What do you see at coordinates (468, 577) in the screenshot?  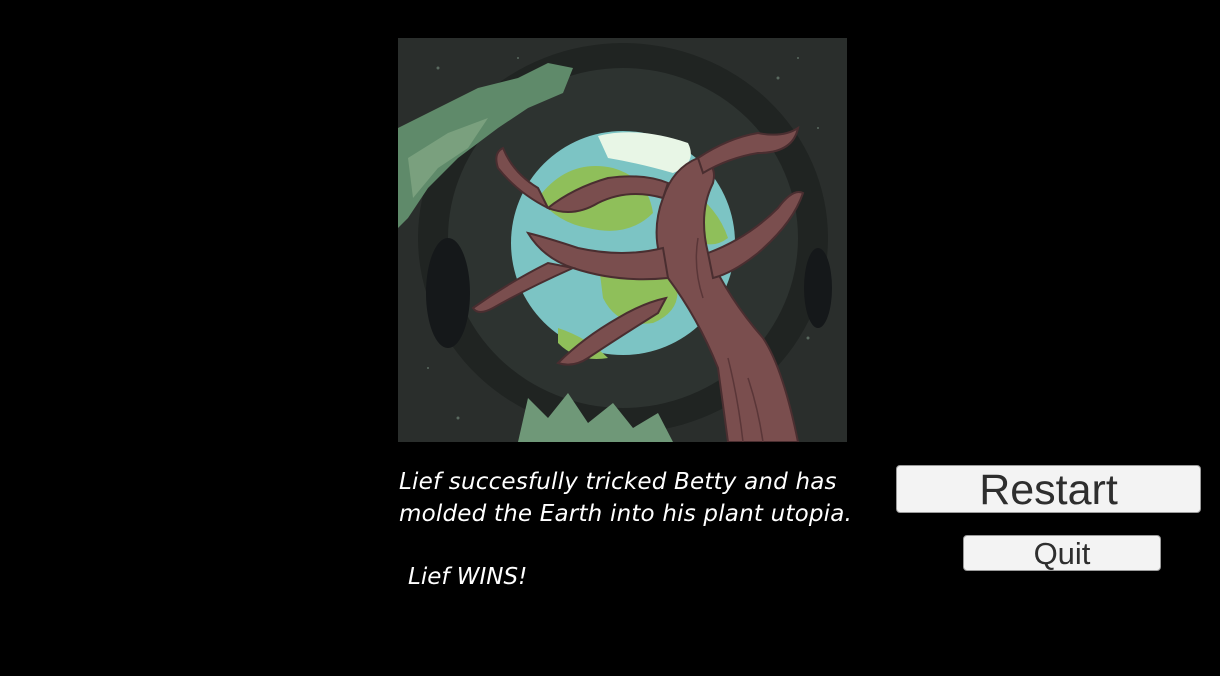 I see `winner-announcement: Lief WINS!` at bounding box center [468, 577].